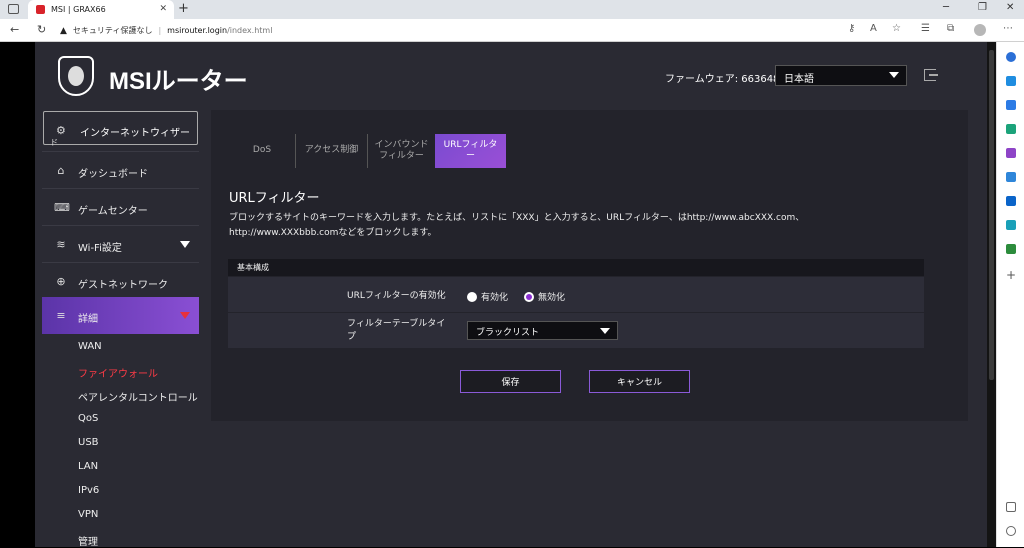 The image size is (1024, 548). Describe the element at coordinates (138, 396) in the screenshot. I see `sidebar-subitem-parental-control: ペアレンタルコントロール` at that location.